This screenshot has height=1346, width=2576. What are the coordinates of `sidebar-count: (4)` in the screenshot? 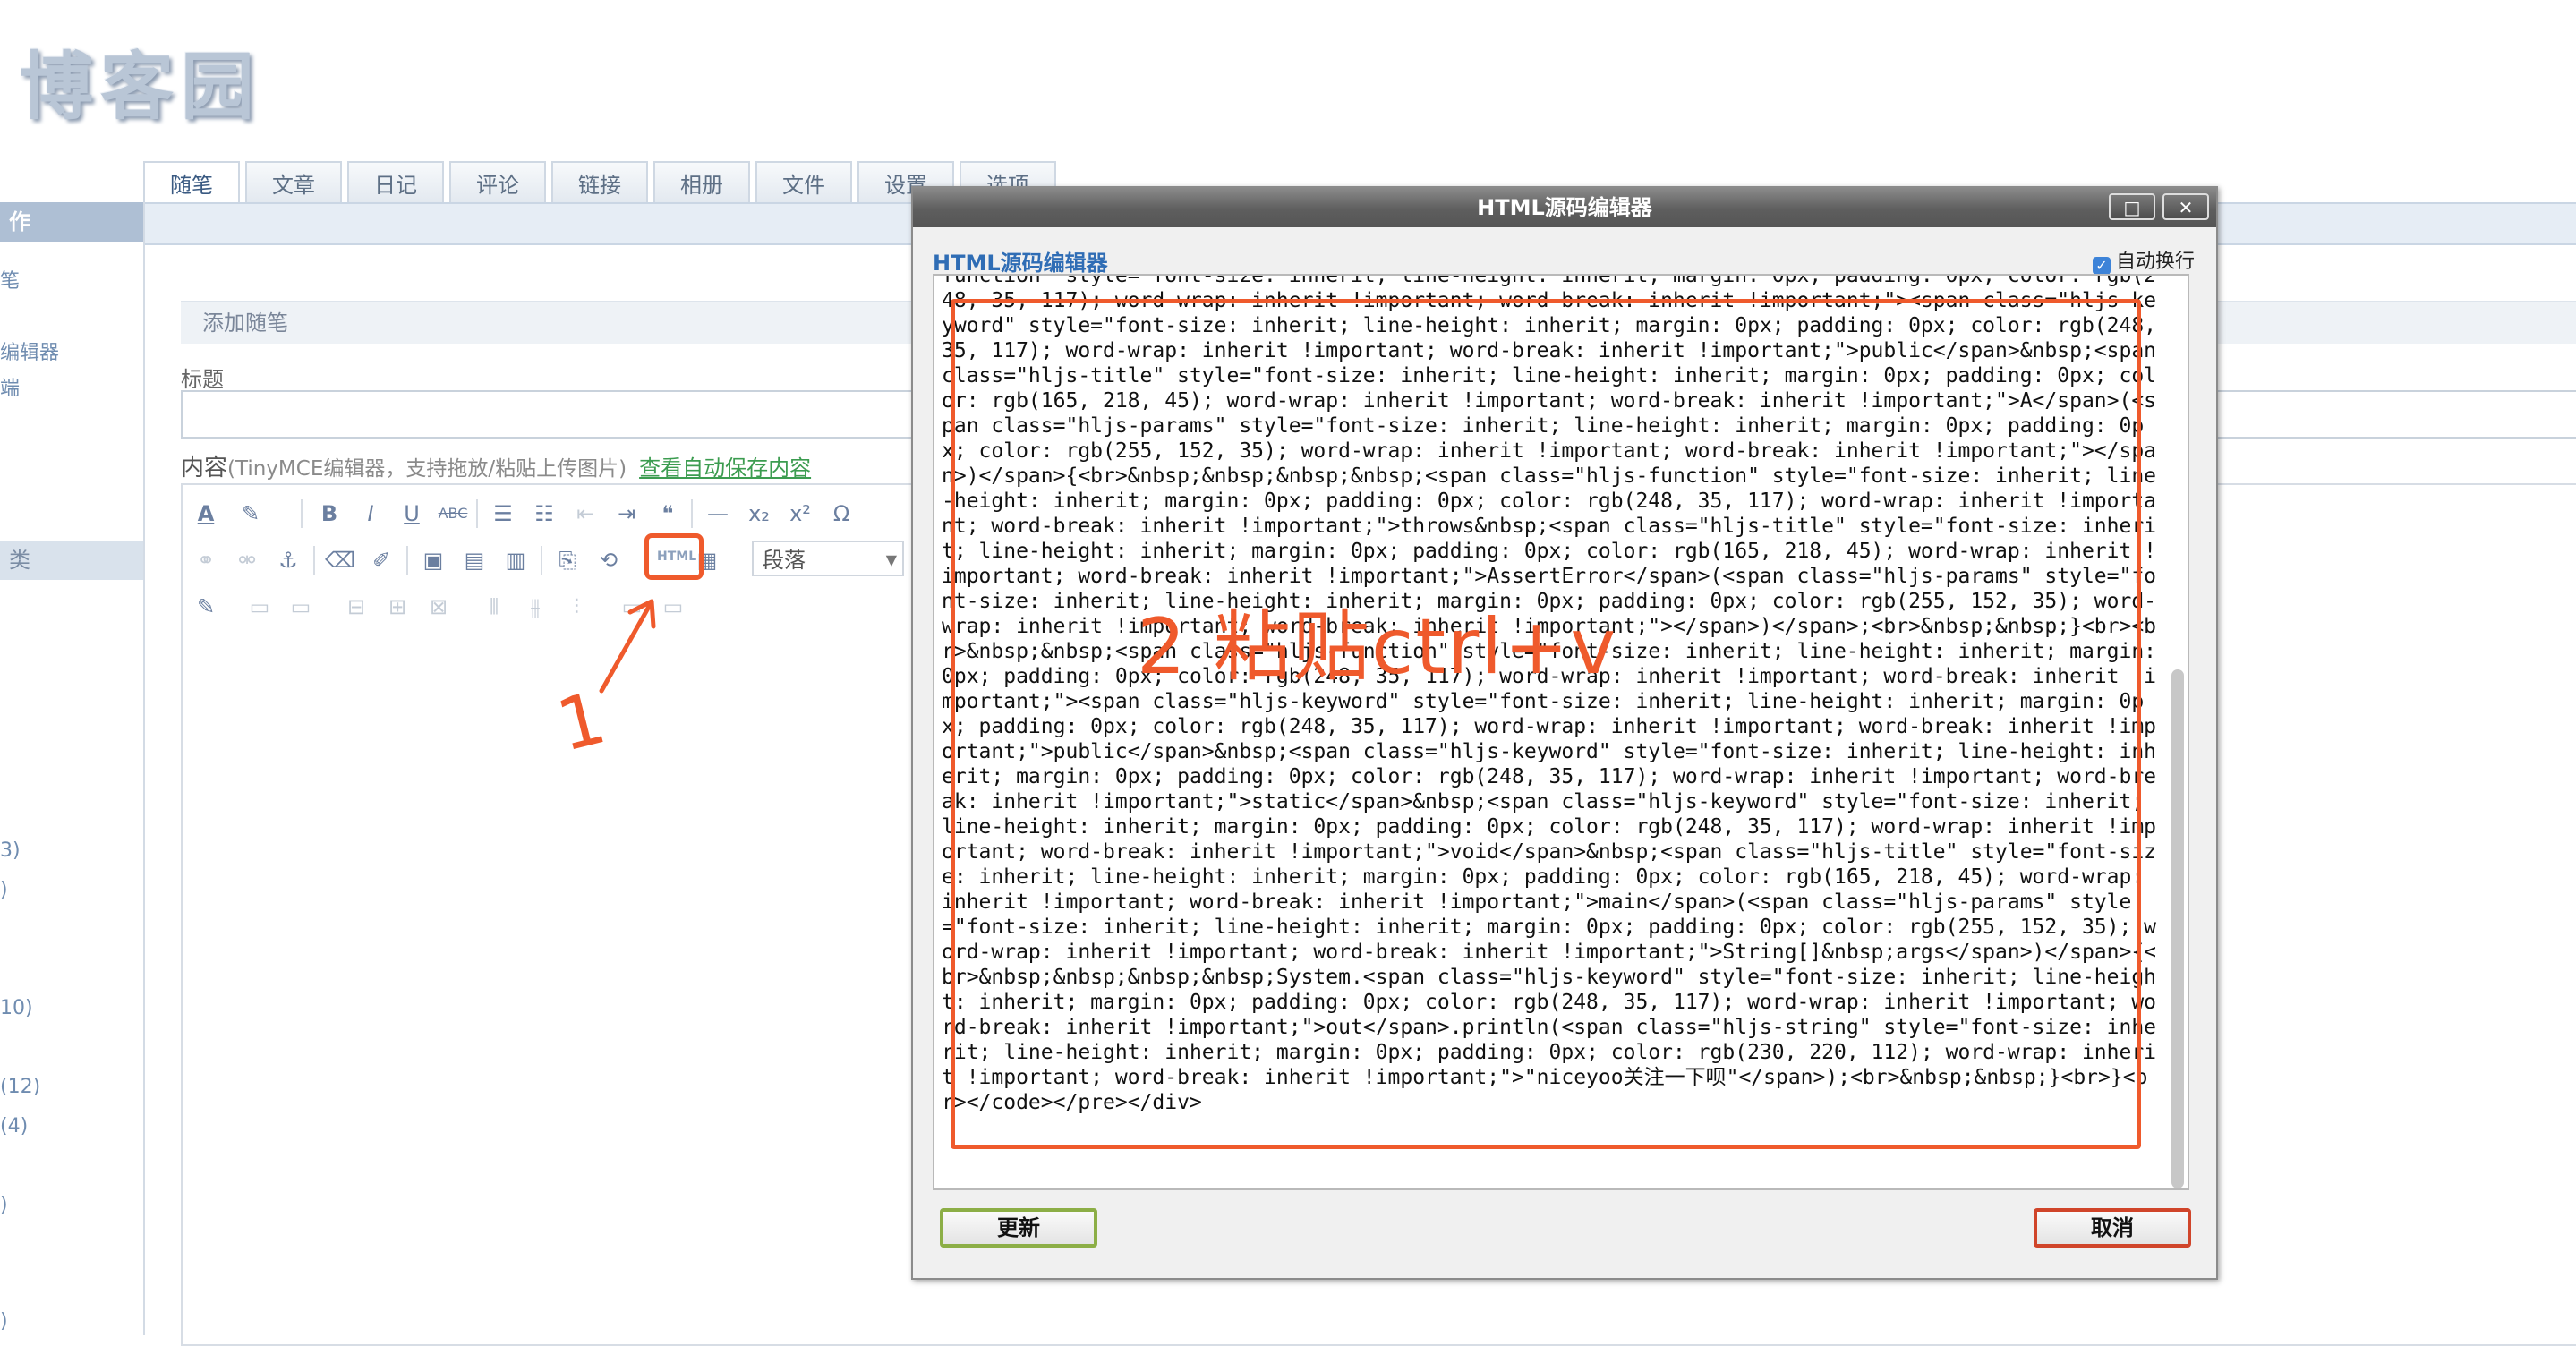 It's located at (14, 1126).